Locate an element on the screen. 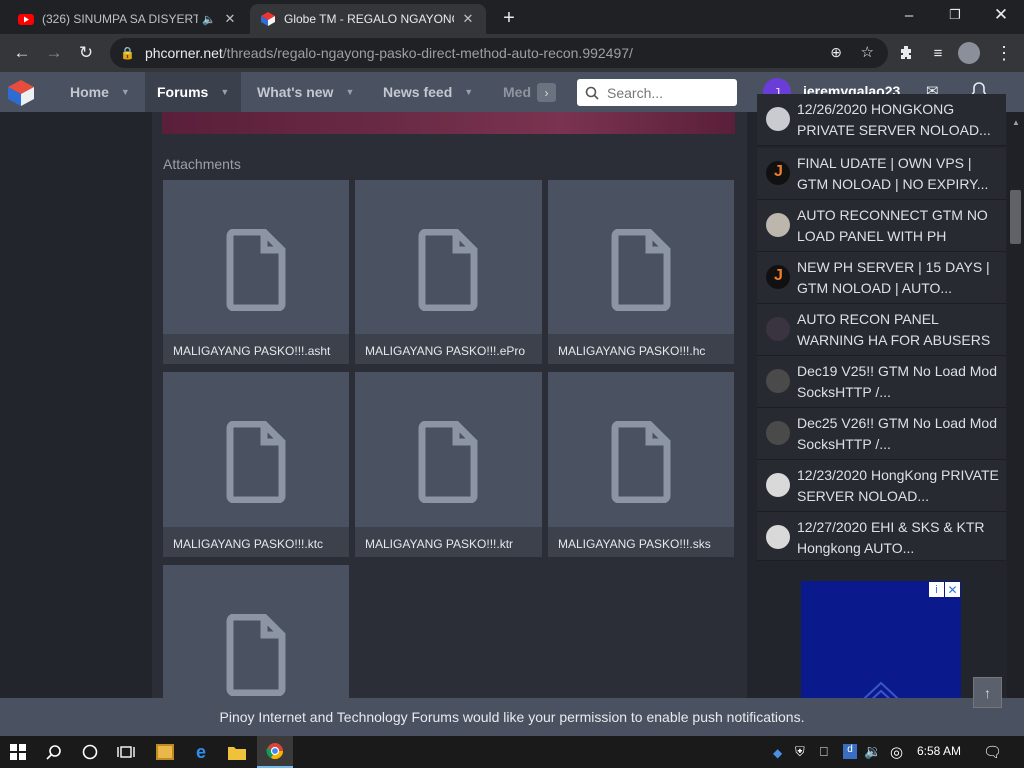 The height and width of the screenshot is (768, 1024). thread-title: AUTO RECONNECT GTM NO LOAD PANEL WITH PH is located at coordinates (899, 226).